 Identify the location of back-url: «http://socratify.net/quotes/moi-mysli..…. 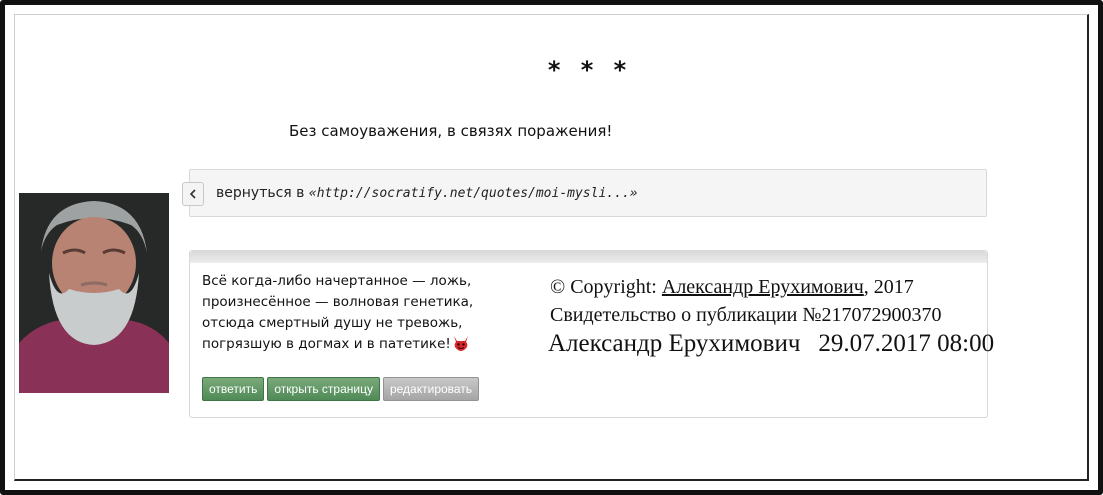
(473, 193).